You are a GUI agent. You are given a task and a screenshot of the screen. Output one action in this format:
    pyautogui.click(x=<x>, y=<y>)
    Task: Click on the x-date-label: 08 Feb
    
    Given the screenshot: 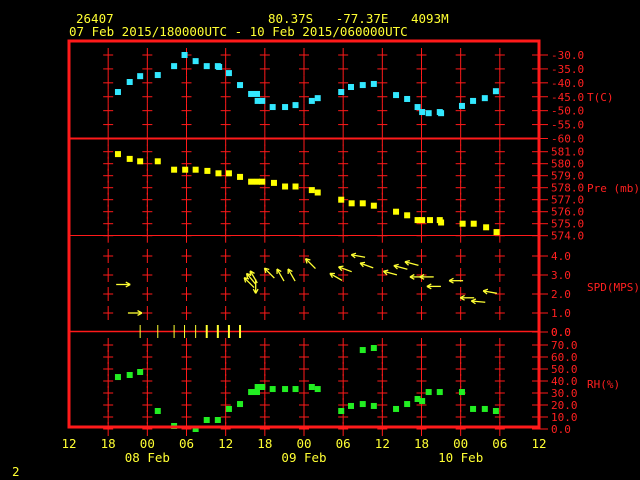 What is the action you would take?
    pyautogui.click(x=147, y=457)
    